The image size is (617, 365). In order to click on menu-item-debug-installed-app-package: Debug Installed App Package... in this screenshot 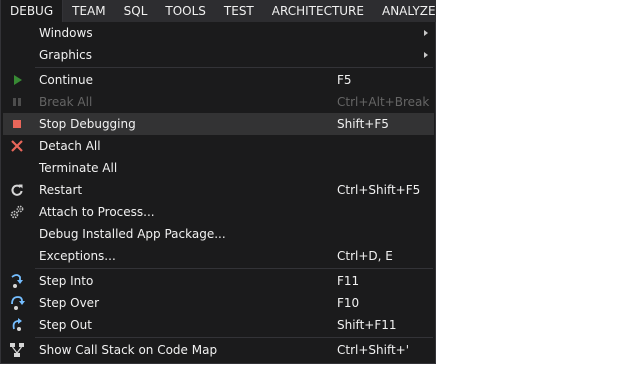, I will do `click(218, 234)`.